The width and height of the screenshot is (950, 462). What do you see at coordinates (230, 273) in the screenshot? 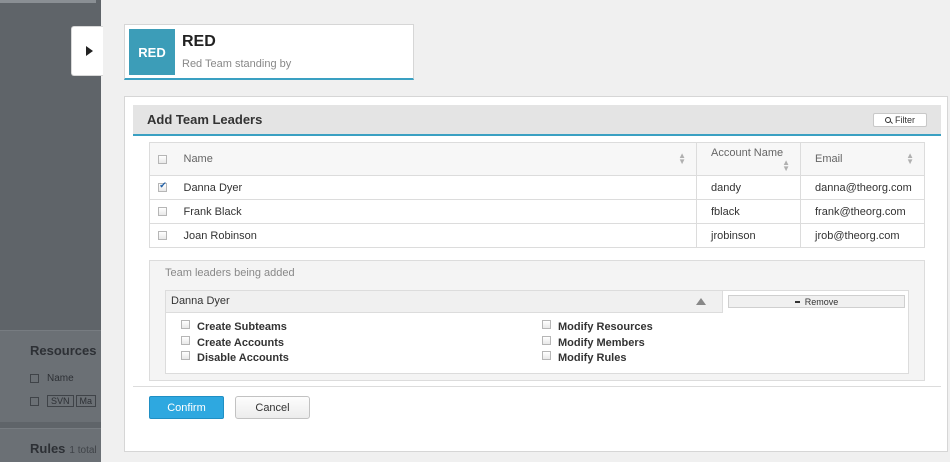
I see `leaders-being-added-heading: Team leaders being added` at bounding box center [230, 273].